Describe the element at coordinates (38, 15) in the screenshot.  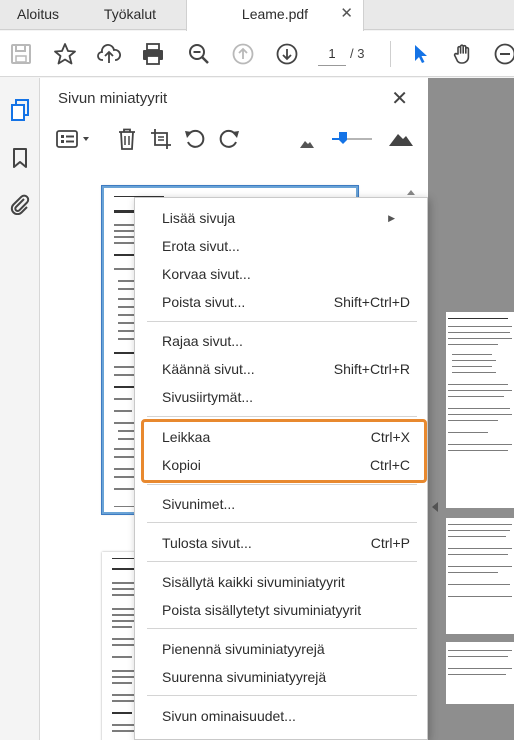
I see `tab-home: Aloitus` at that location.